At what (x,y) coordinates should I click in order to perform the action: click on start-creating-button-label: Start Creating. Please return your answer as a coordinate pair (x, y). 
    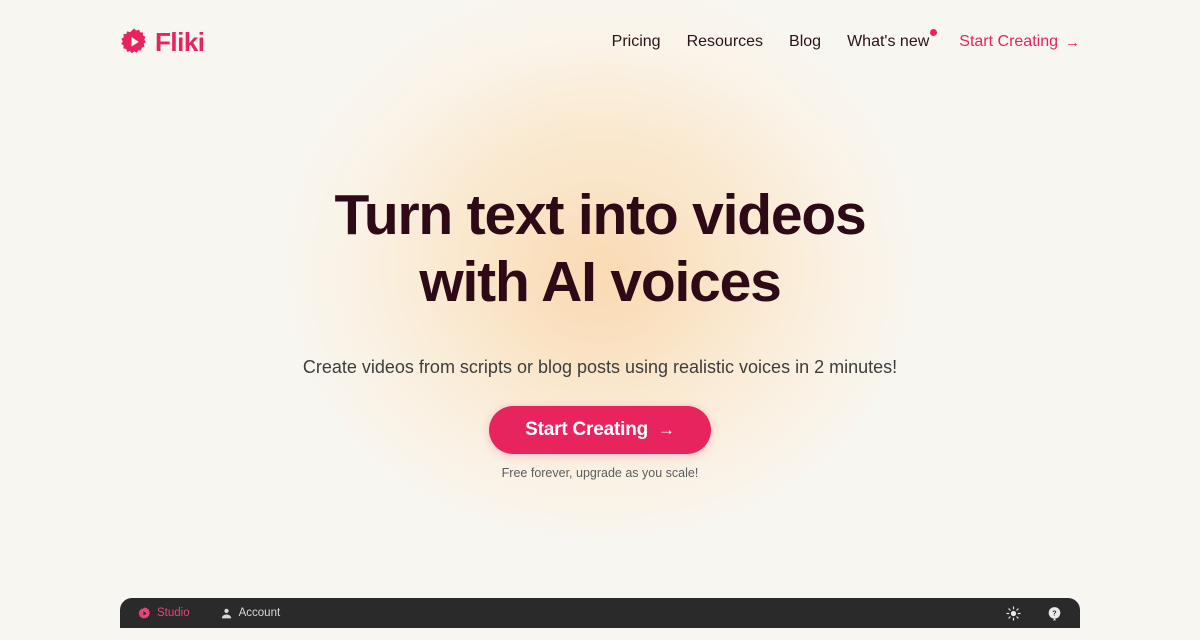
    Looking at the image, I should click on (587, 429).